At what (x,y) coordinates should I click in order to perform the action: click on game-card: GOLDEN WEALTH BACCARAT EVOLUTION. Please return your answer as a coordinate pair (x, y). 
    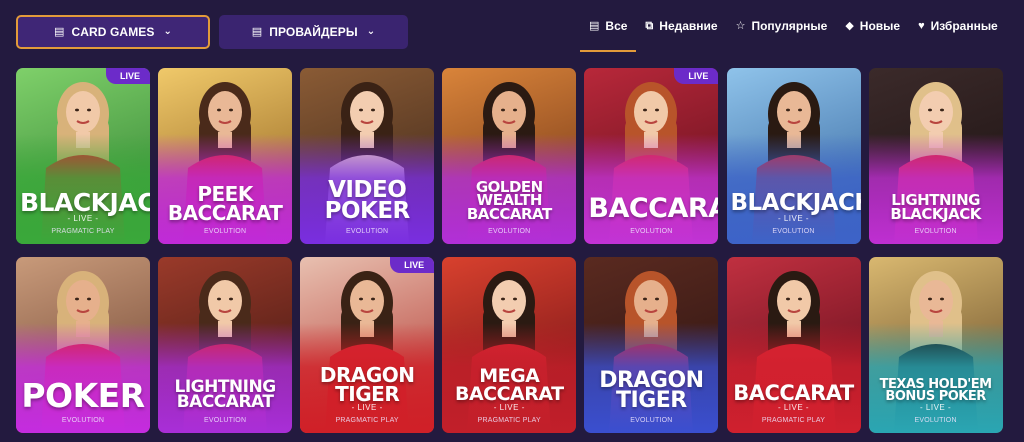
    Looking at the image, I should click on (509, 156).